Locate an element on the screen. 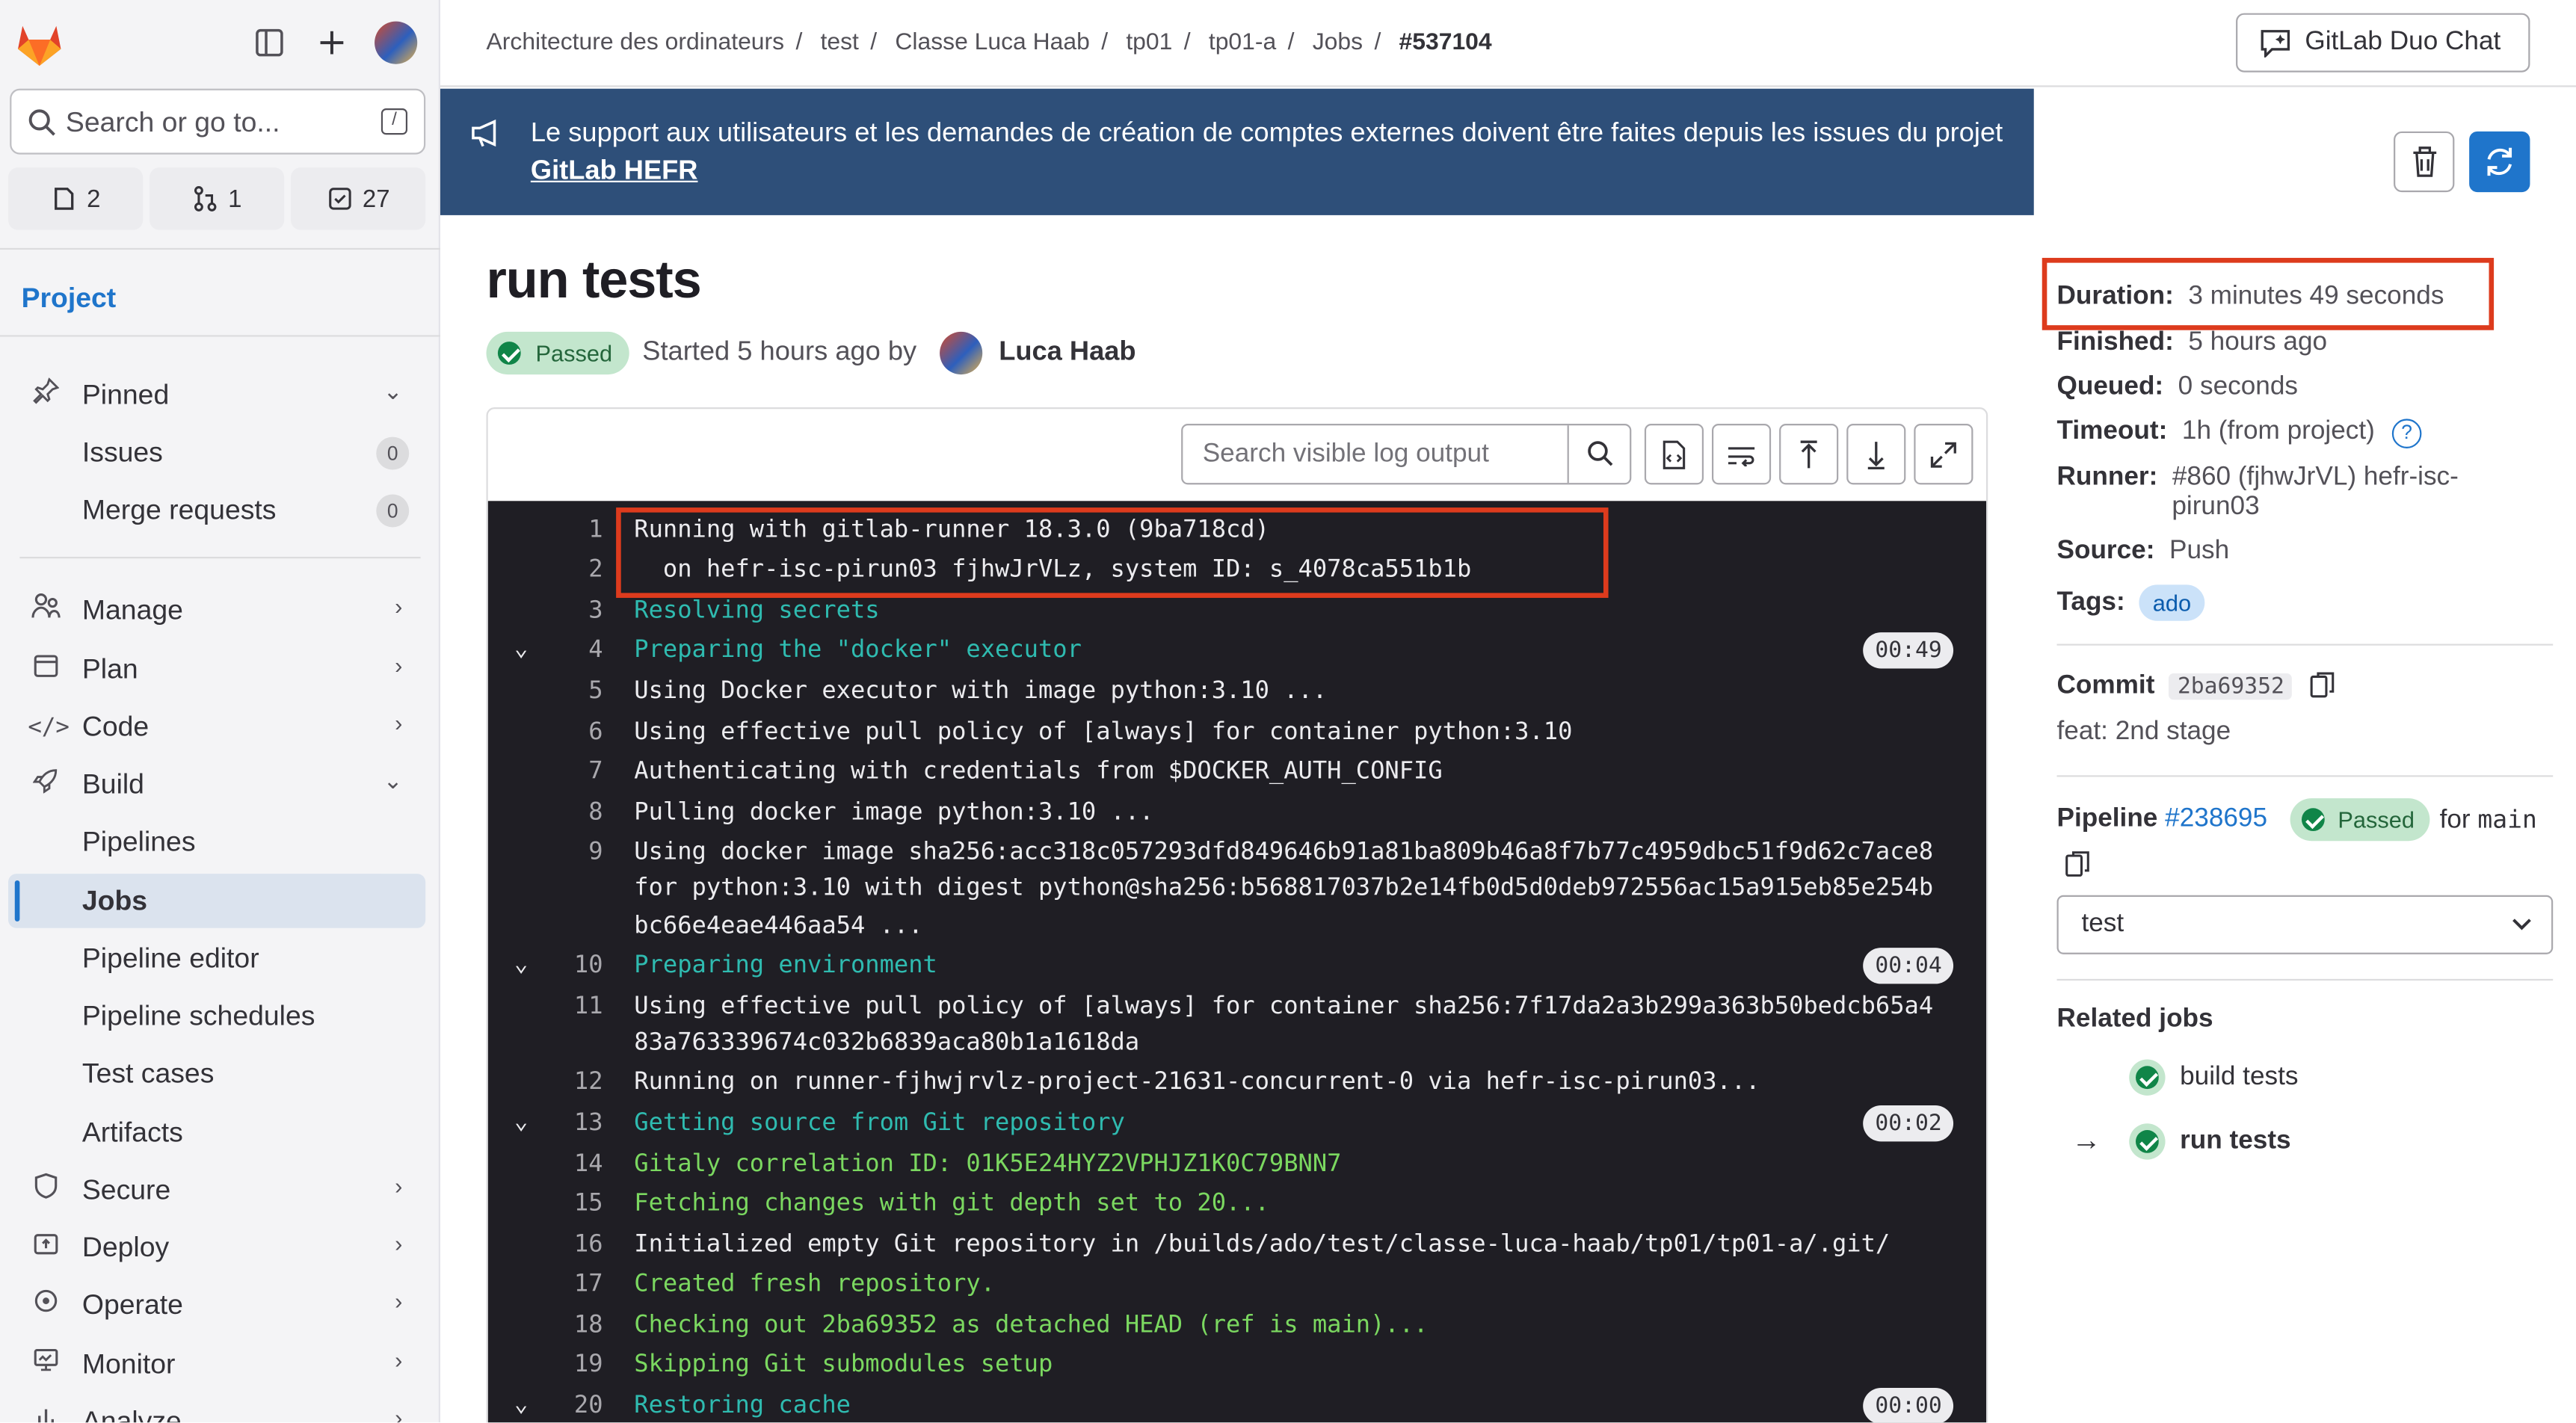 Image resolution: width=2576 pixels, height=1423 pixels. section-title-project: Project is located at coordinates (69, 299).